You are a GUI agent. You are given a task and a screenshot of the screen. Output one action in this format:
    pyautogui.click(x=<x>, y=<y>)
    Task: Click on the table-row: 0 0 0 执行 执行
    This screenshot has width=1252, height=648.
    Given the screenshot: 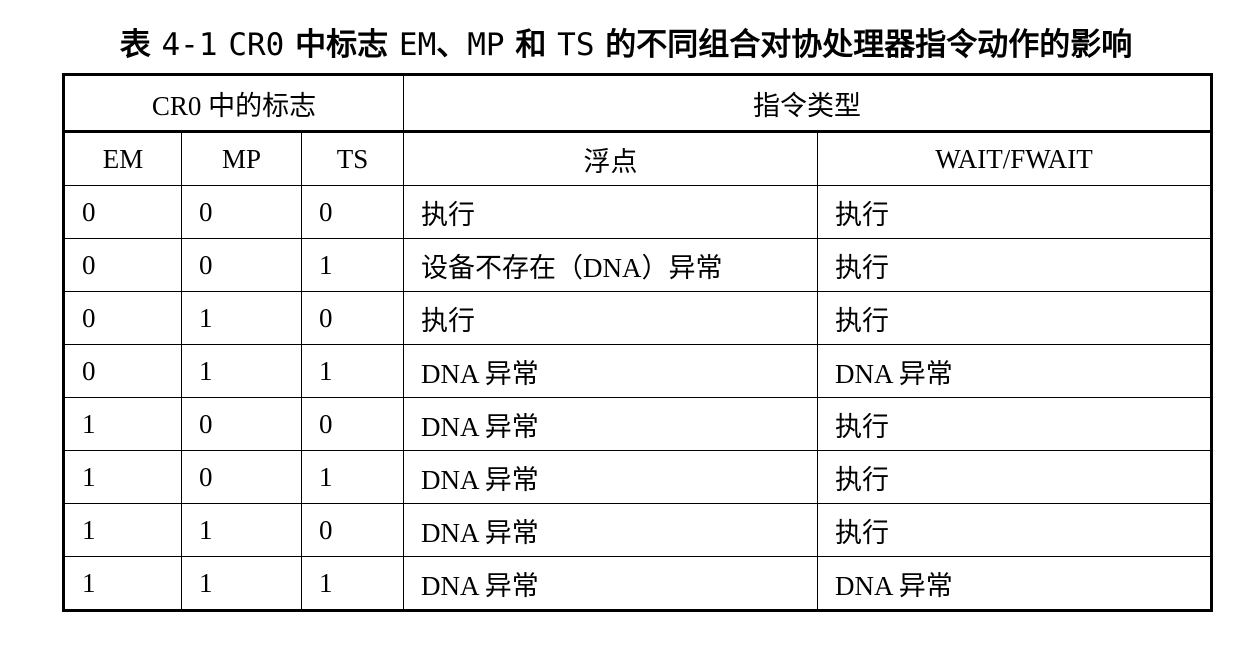 What is the action you would take?
    pyautogui.click(x=638, y=212)
    